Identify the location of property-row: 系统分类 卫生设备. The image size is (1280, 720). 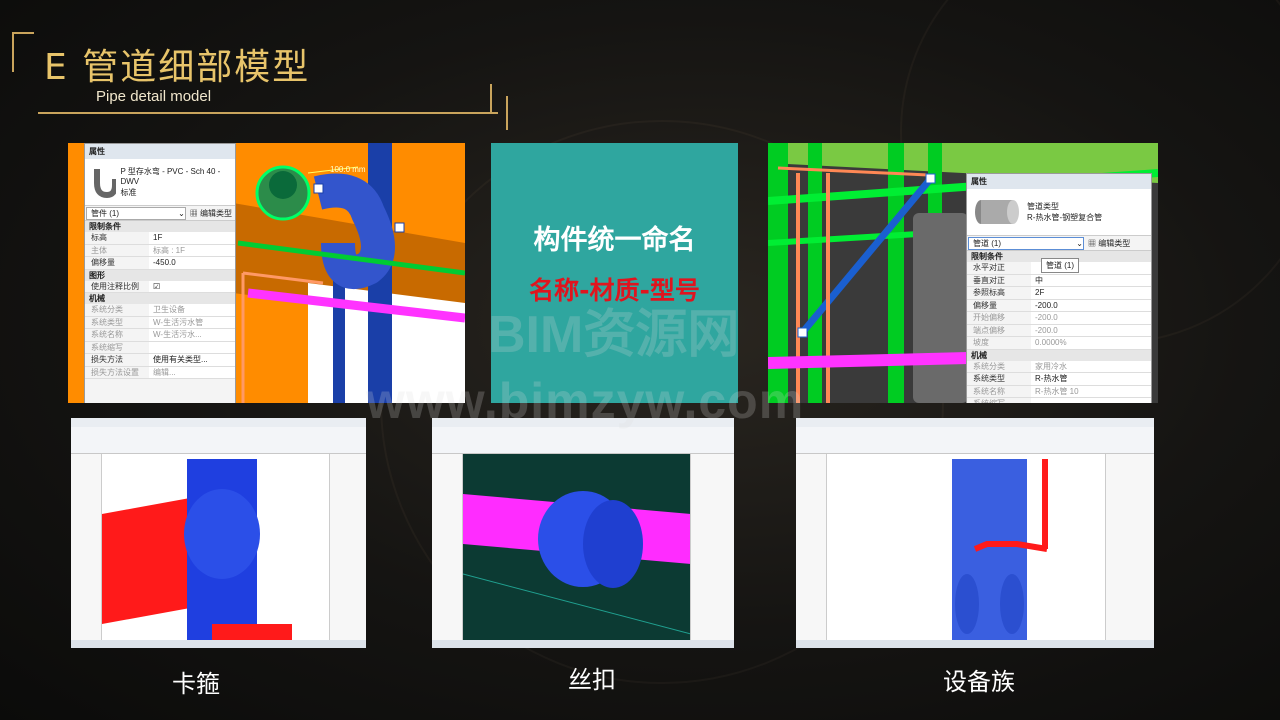
(160, 310).